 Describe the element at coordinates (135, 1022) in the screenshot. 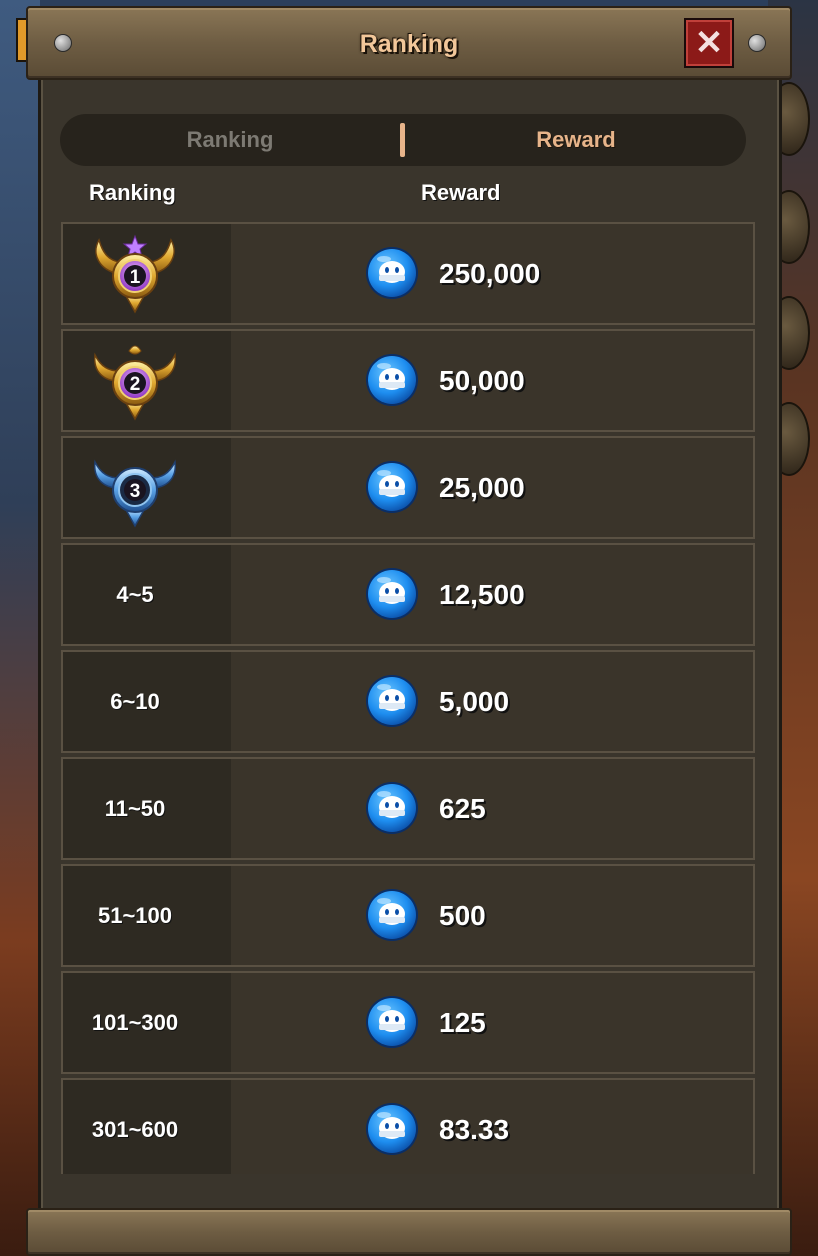

I see `rank-range: 101~300` at that location.